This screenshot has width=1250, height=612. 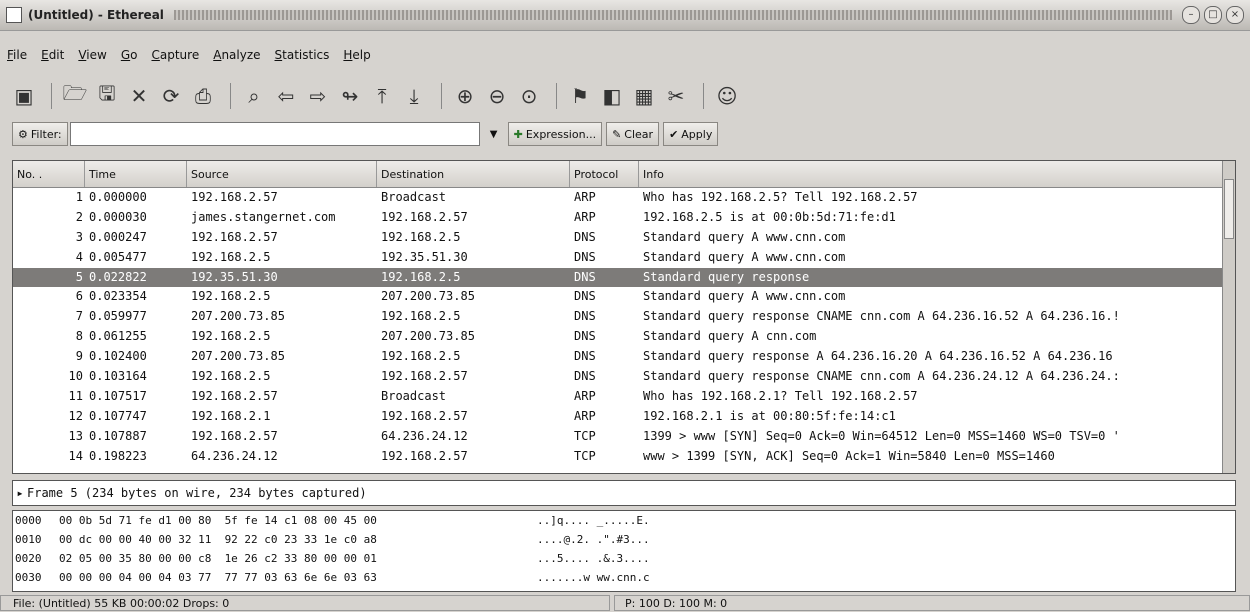 What do you see at coordinates (56, 55) in the screenshot?
I see `menu-label-rest: dit` at bounding box center [56, 55].